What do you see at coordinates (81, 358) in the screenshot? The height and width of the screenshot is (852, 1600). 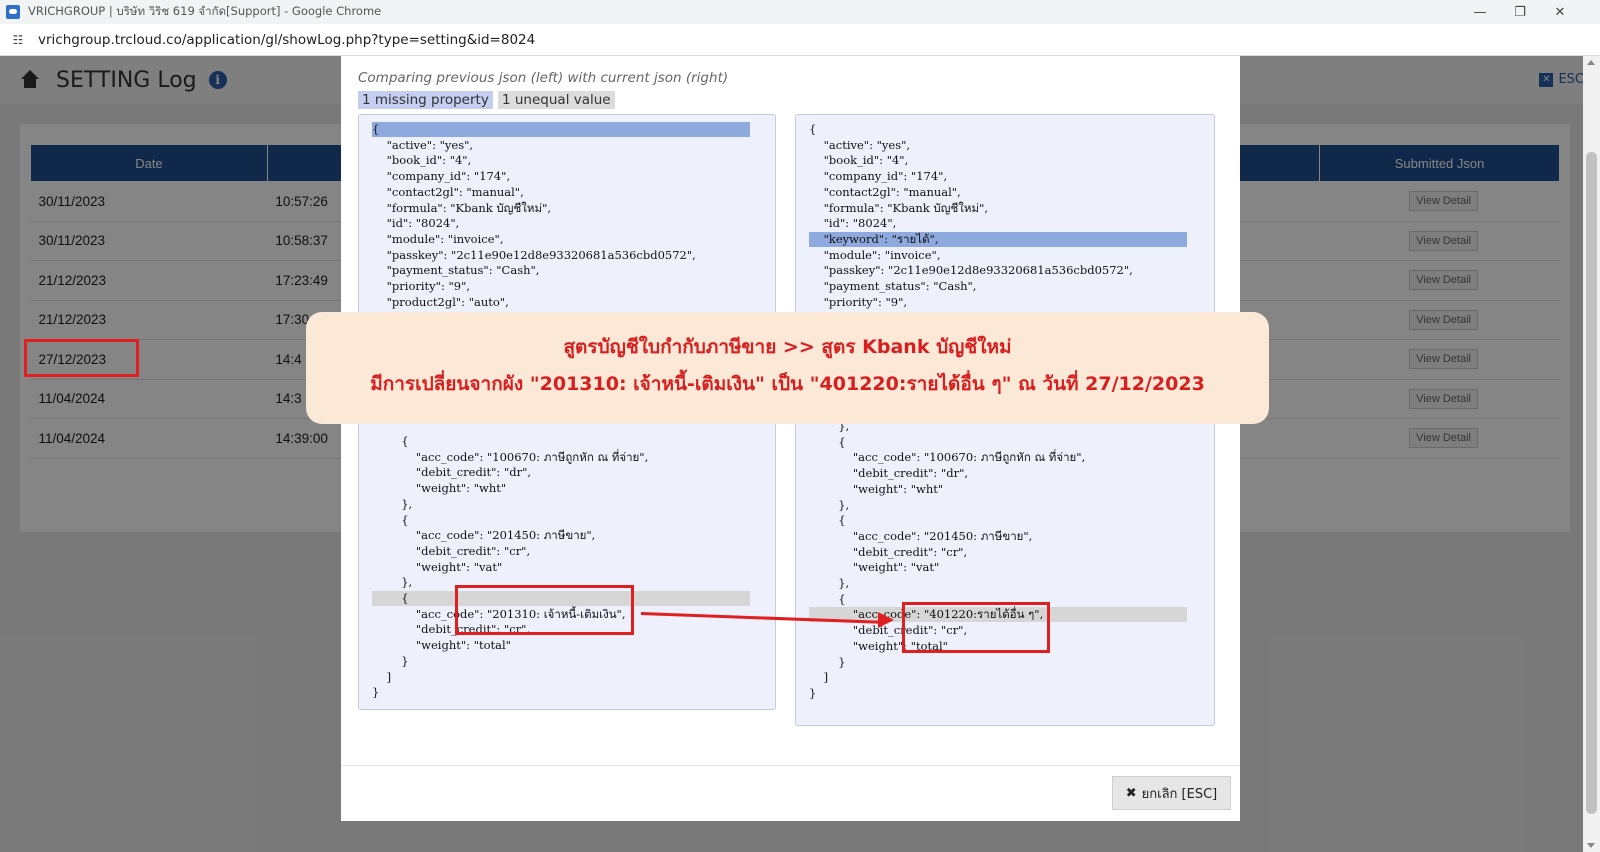 I see `date-highlight-box` at bounding box center [81, 358].